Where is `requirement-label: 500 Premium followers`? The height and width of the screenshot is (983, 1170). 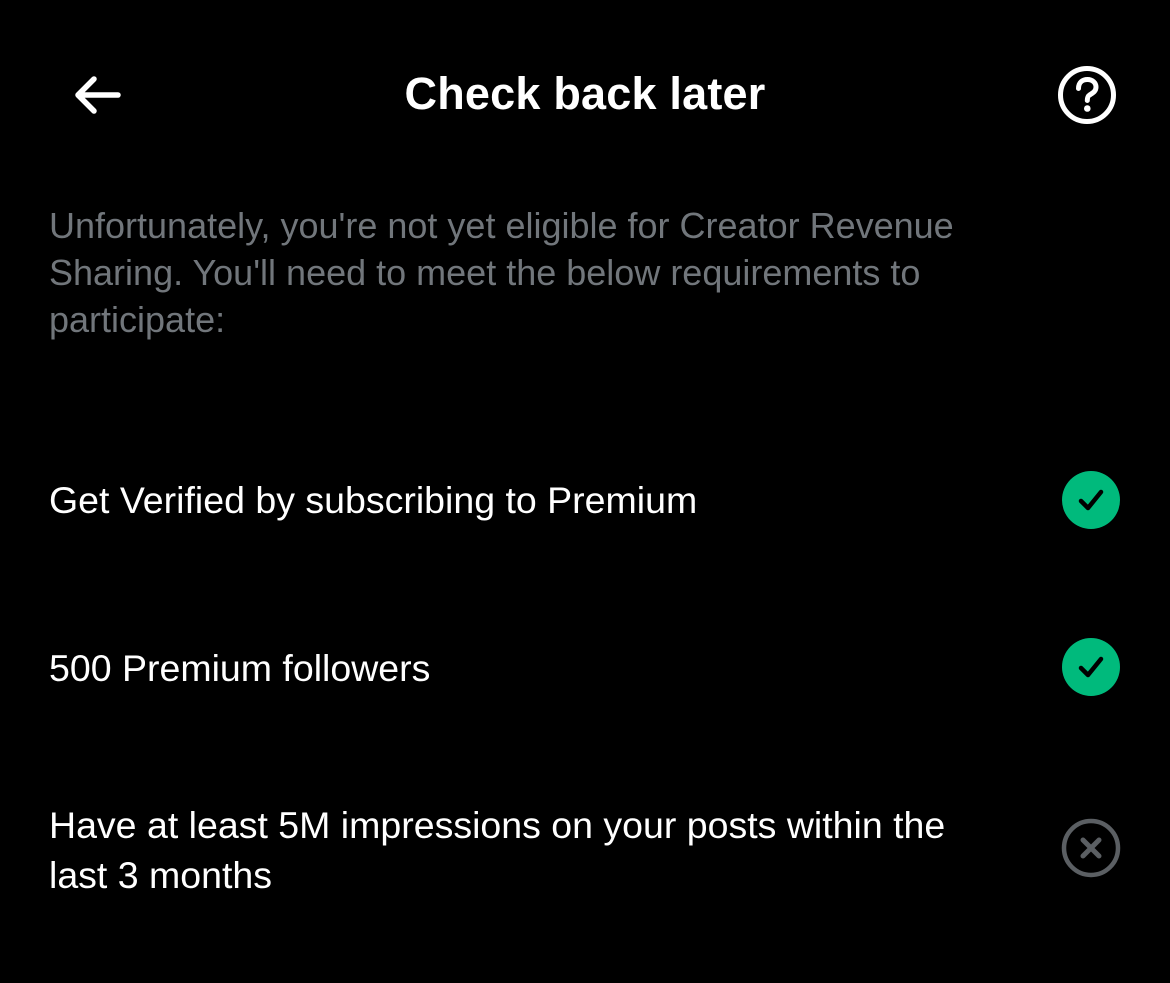
requirement-label: 500 Premium followers is located at coordinates (240, 668).